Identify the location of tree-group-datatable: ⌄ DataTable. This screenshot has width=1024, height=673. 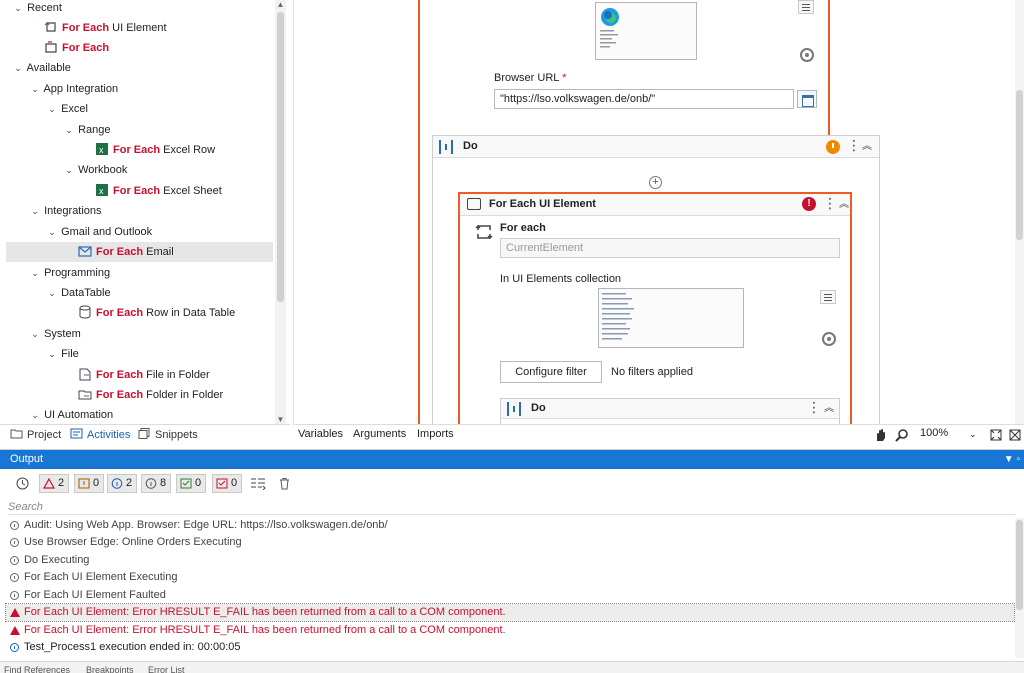
(78, 293).